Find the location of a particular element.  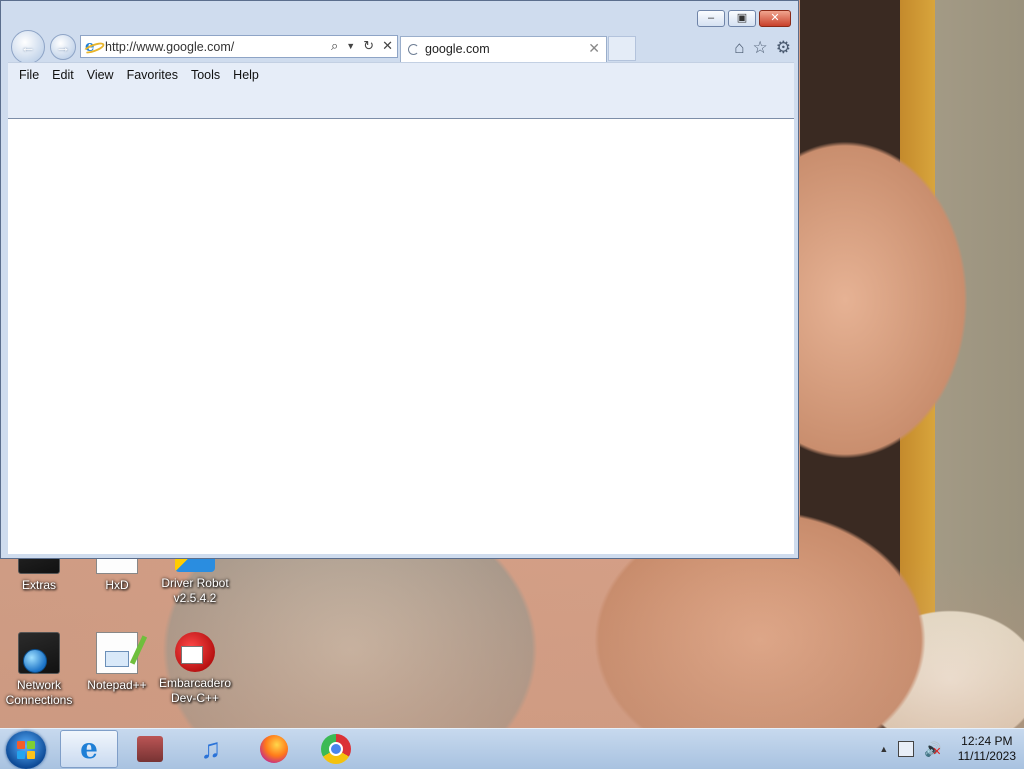

dropdown-arrow-icon: ▼ is located at coordinates (350, 47).